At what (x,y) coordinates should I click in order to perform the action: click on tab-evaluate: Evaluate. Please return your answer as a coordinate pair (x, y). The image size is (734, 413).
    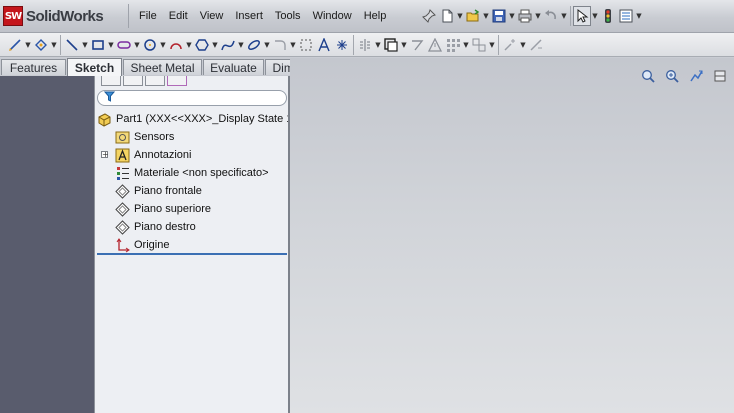
    Looking at the image, I should click on (233, 67).